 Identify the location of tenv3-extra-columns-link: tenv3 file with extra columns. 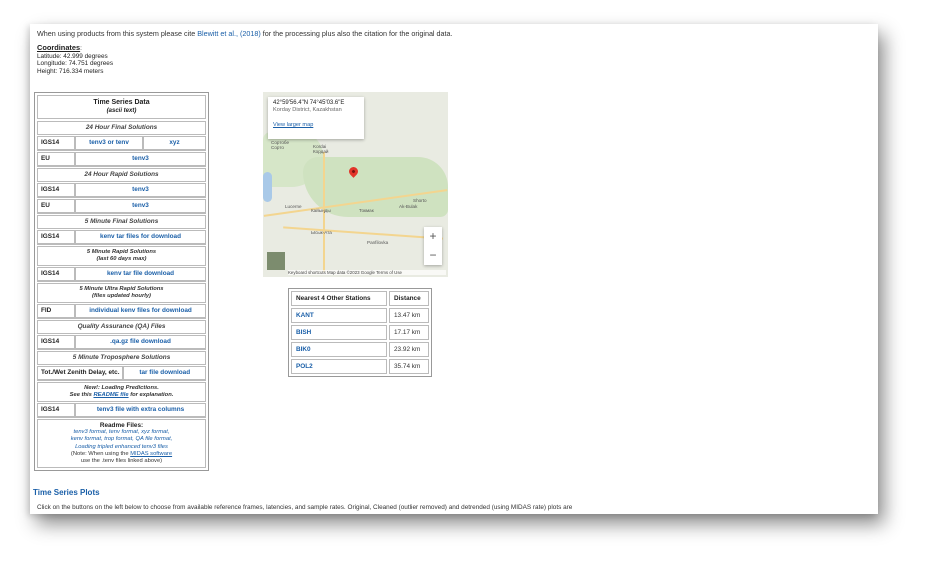
(140, 410).